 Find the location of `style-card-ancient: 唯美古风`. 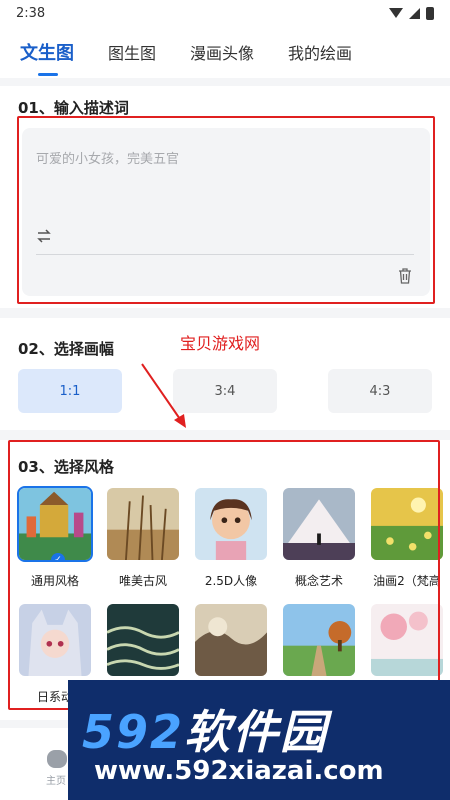

style-card-ancient: 唯美古风 is located at coordinates (143, 537).